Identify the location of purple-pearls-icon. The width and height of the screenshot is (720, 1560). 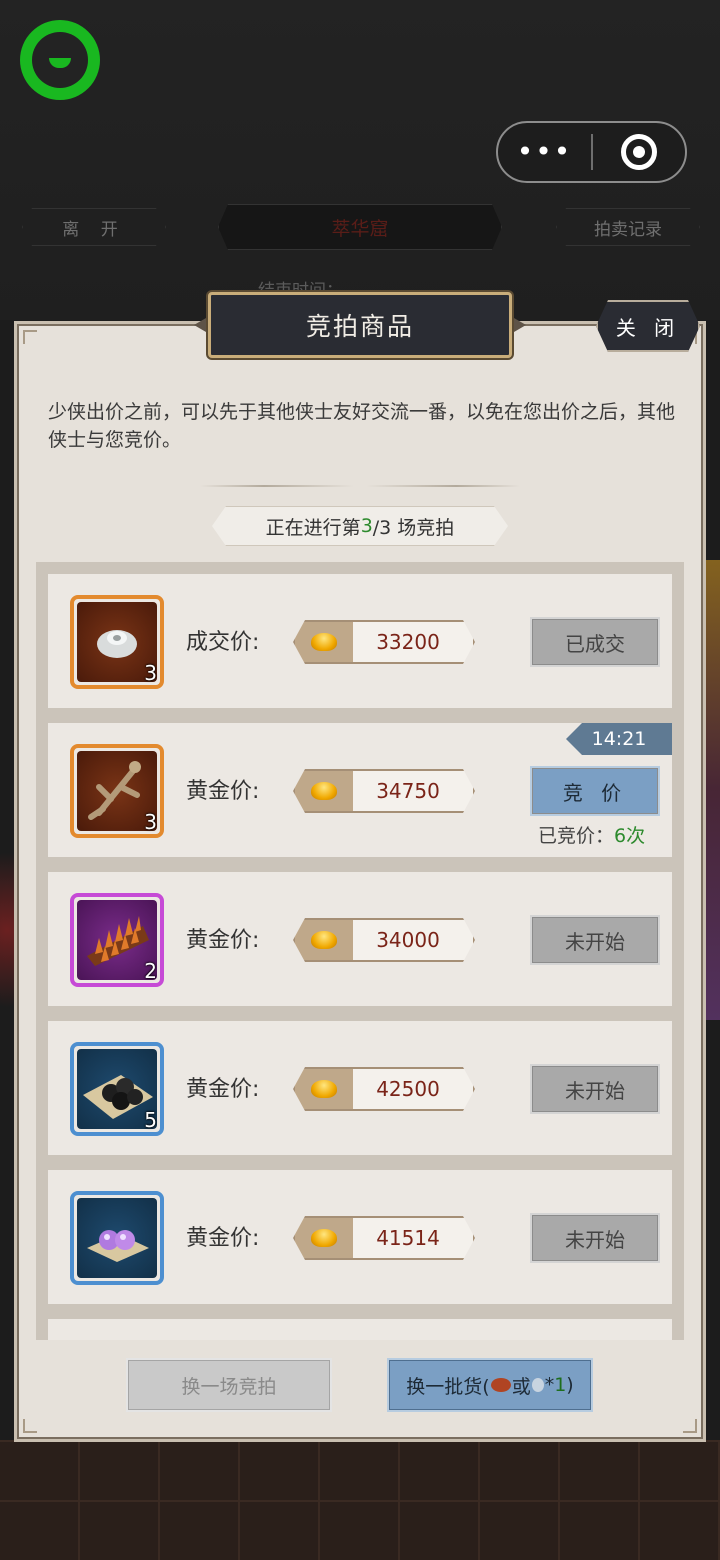
(117, 1238).